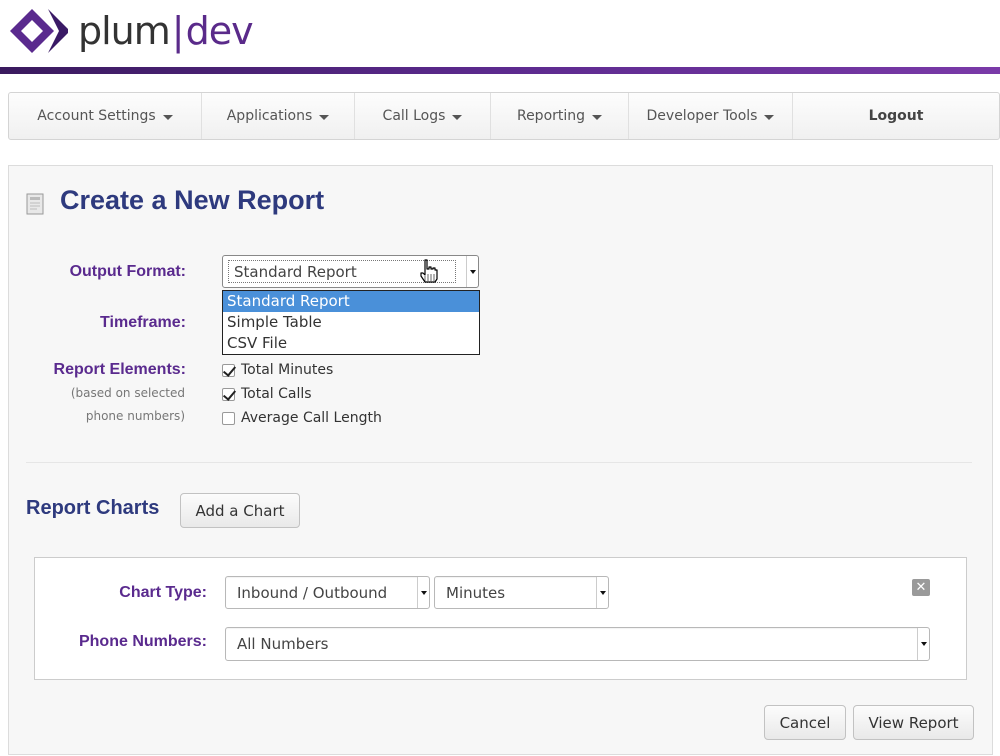 The height and width of the screenshot is (756, 1000). I want to click on chart-metric-value: Minutes, so click(476, 592).